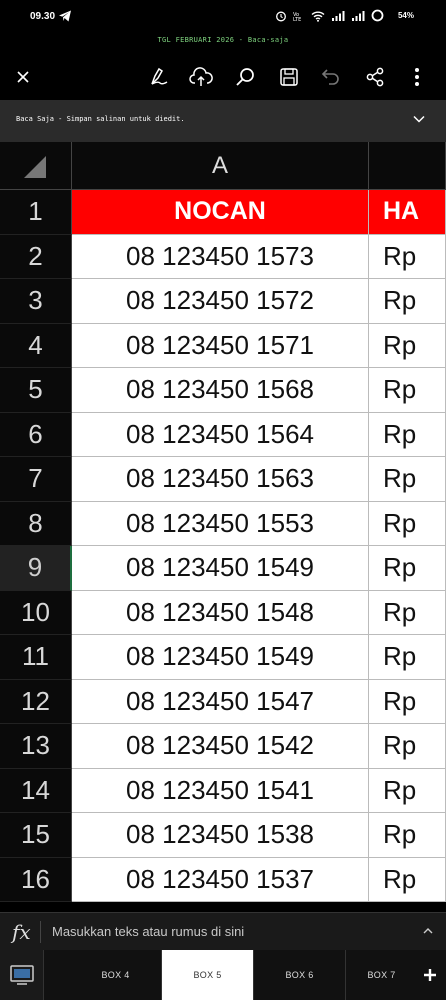 Image resolution: width=446 pixels, height=1000 pixels. What do you see at coordinates (36, 434) in the screenshot?
I see `row-header: 6` at bounding box center [36, 434].